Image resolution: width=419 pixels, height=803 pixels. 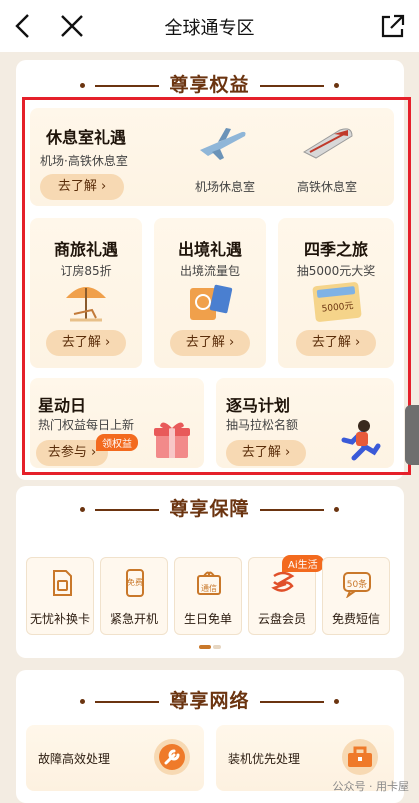 I want to click on guarantee-item-label: 云盘会员, so click(x=281, y=619).